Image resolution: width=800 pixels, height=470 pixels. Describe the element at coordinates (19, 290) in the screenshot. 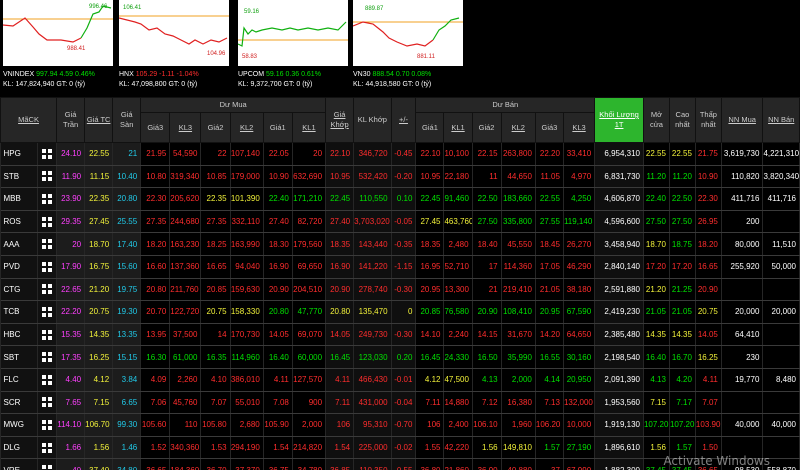

I see `symbol-cell: CTG` at that location.